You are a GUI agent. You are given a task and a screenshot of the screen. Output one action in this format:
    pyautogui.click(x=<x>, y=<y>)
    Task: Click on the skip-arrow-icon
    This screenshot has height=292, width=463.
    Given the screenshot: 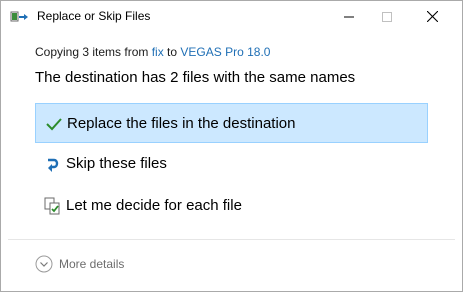 What is the action you would take?
    pyautogui.click(x=53, y=164)
    